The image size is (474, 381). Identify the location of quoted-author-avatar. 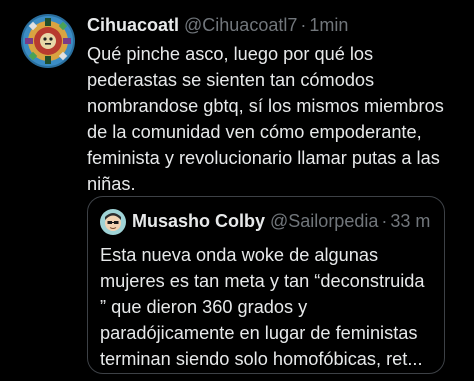
(113, 222).